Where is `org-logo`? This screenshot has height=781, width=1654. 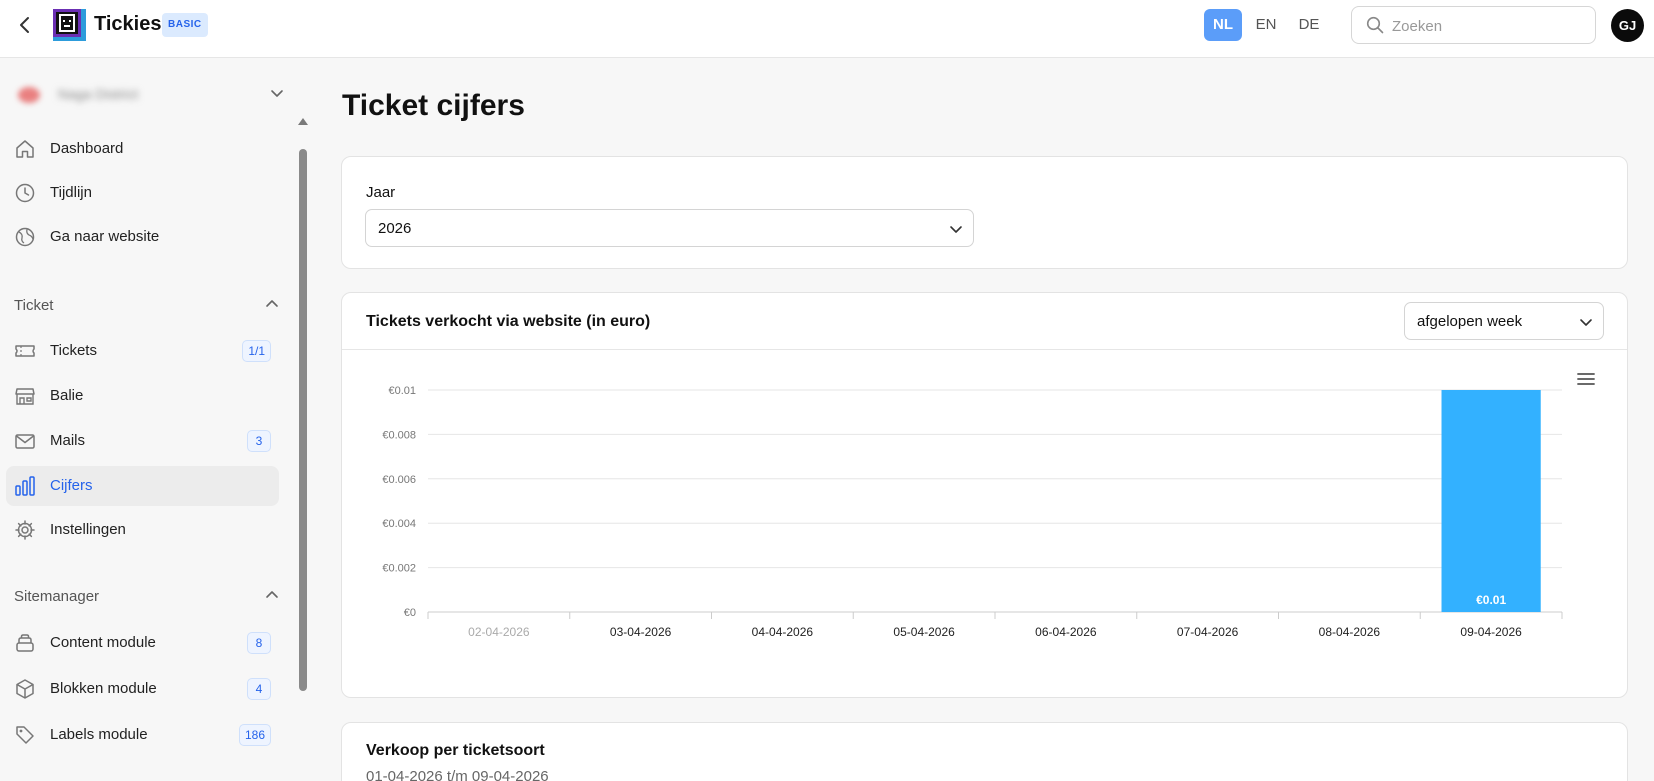 org-logo is located at coordinates (29, 95).